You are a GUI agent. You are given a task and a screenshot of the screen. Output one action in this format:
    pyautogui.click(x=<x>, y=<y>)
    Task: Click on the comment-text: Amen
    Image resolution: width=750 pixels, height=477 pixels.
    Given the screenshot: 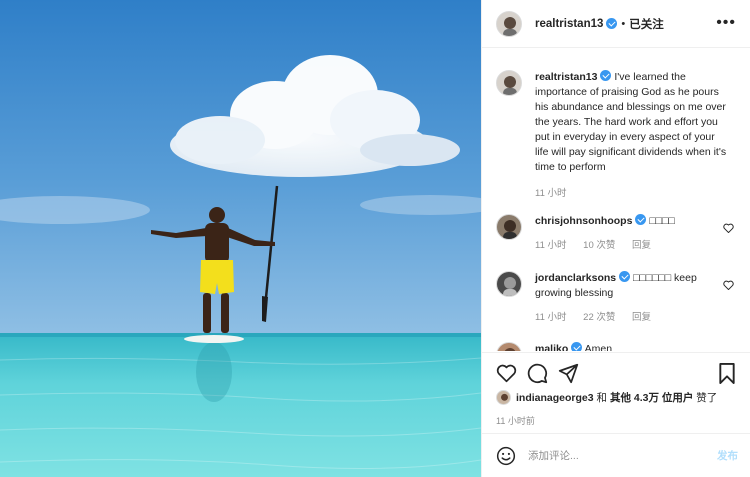 What is the action you would take?
    pyautogui.click(x=598, y=347)
    